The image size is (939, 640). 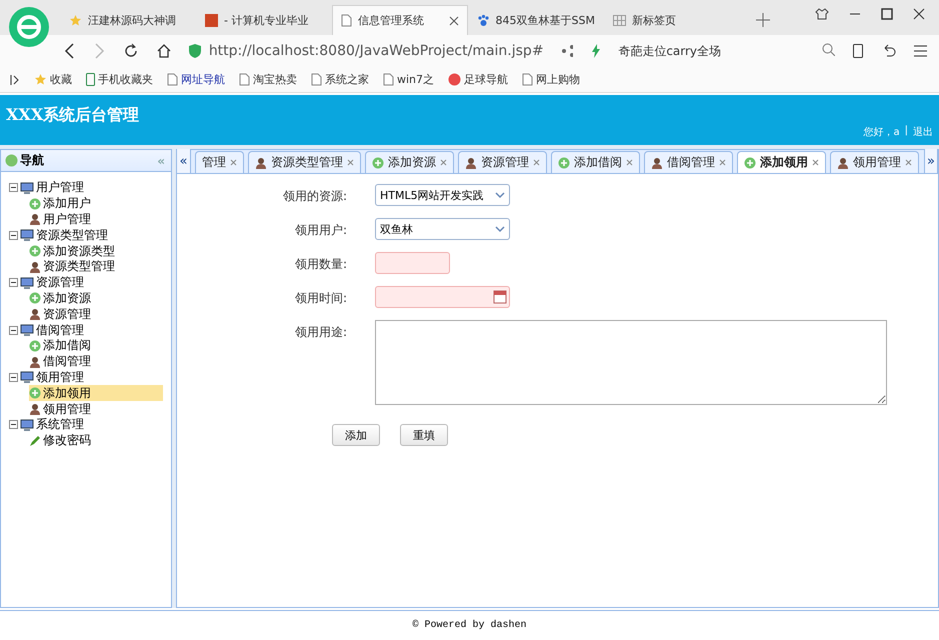 What do you see at coordinates (211, 20) in the screenshot?
I see `site-icon` at bounding box center [211, 20].